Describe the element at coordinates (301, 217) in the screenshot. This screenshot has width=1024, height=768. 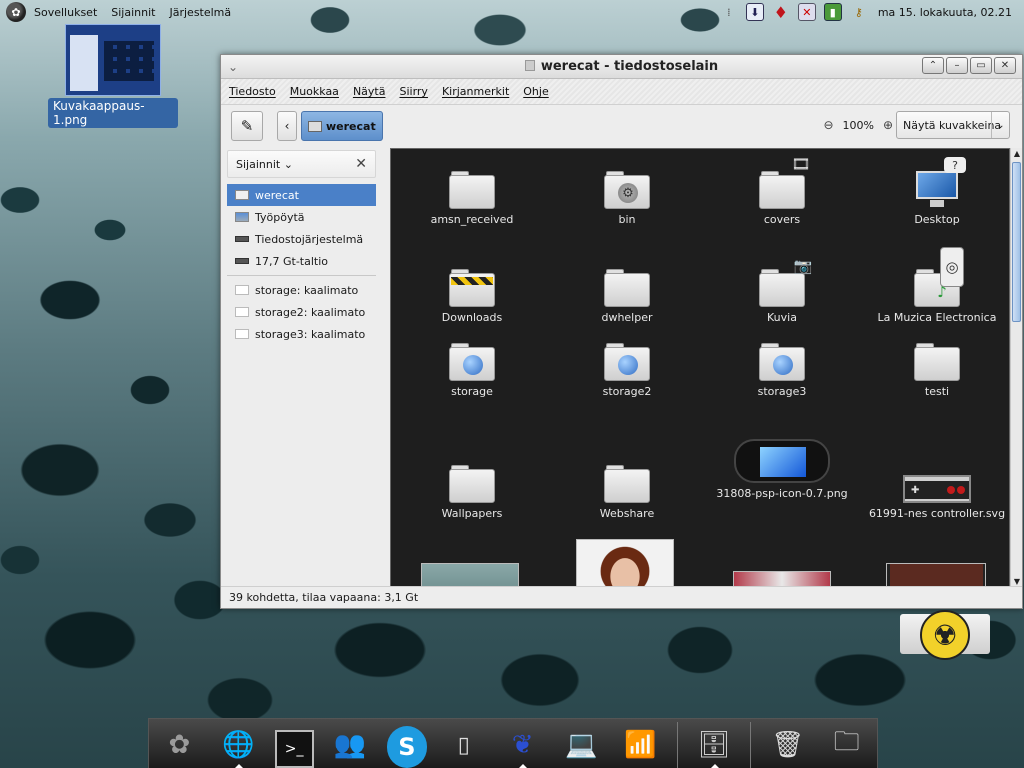
I see `sidebar-item-desktop: Työpöytä` at that location.